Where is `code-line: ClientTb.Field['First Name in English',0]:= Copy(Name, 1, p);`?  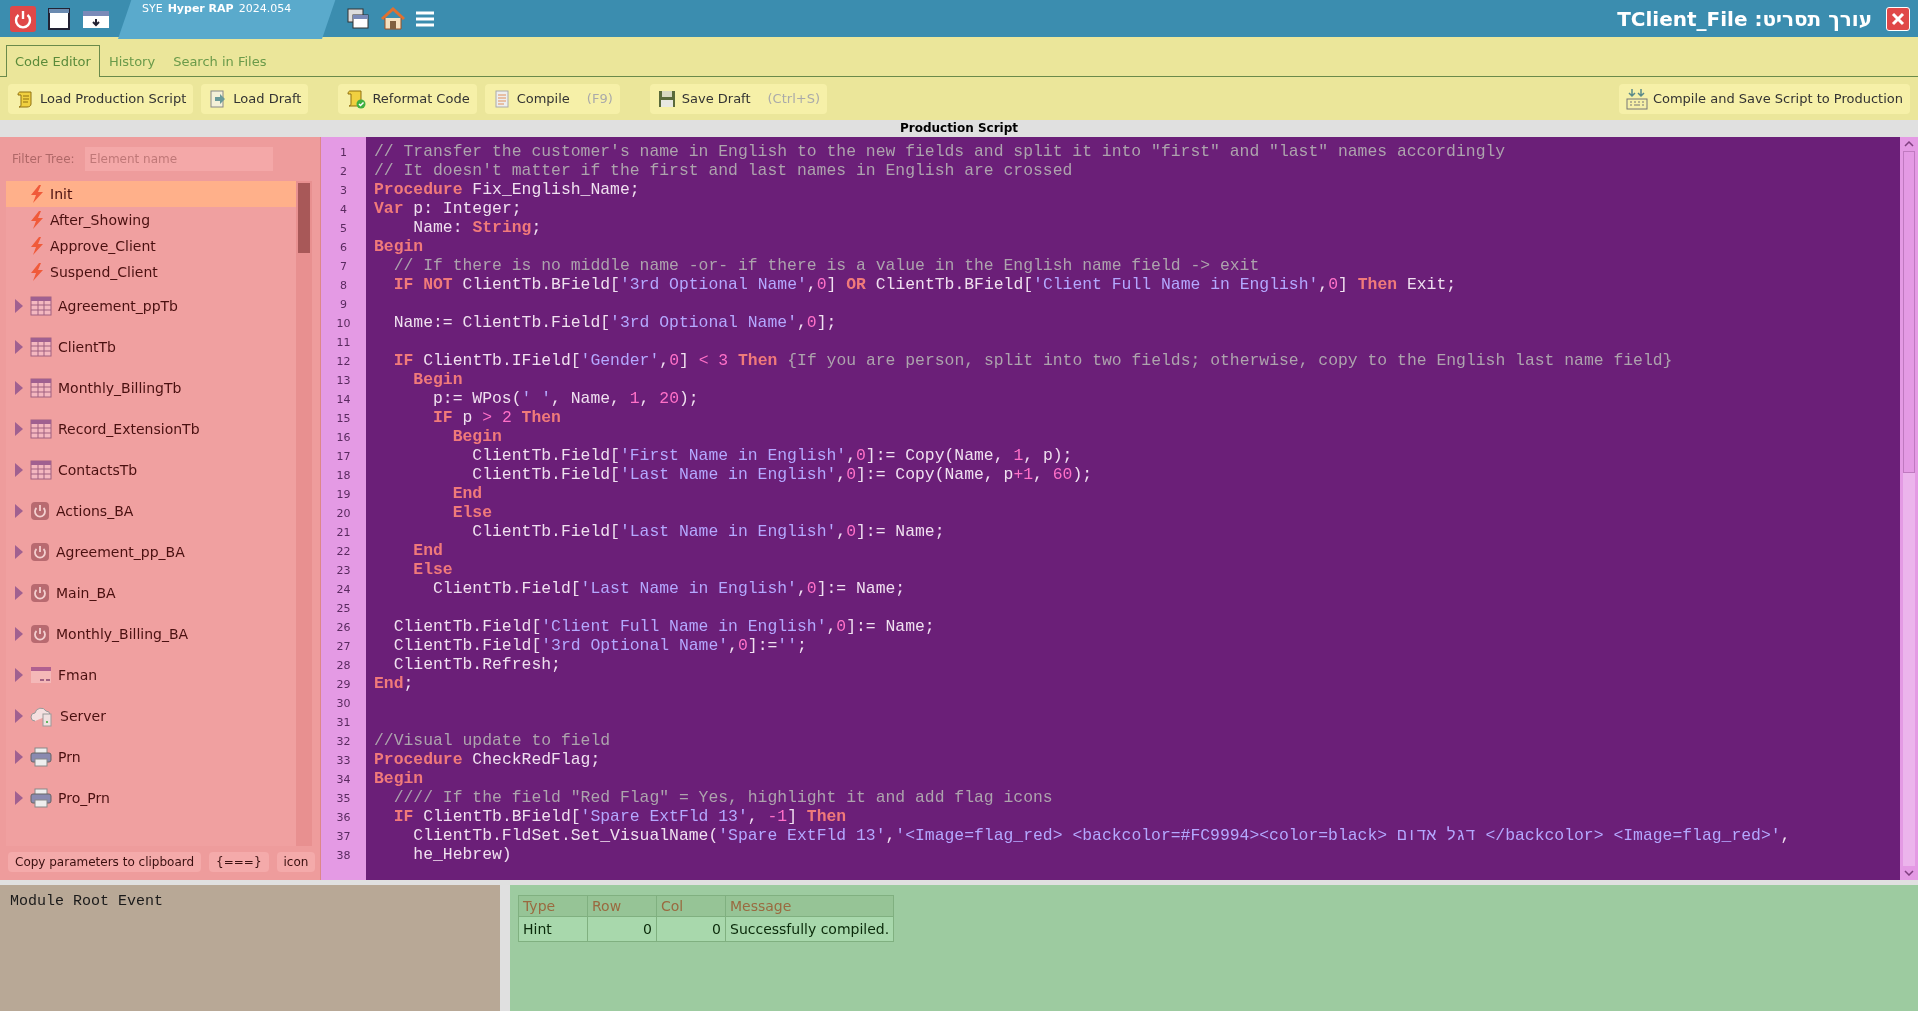 code-line: ClientTb.Field['First Name in English',0]:= Copy(Name, 1, p); is located at coordinates (772, 455).